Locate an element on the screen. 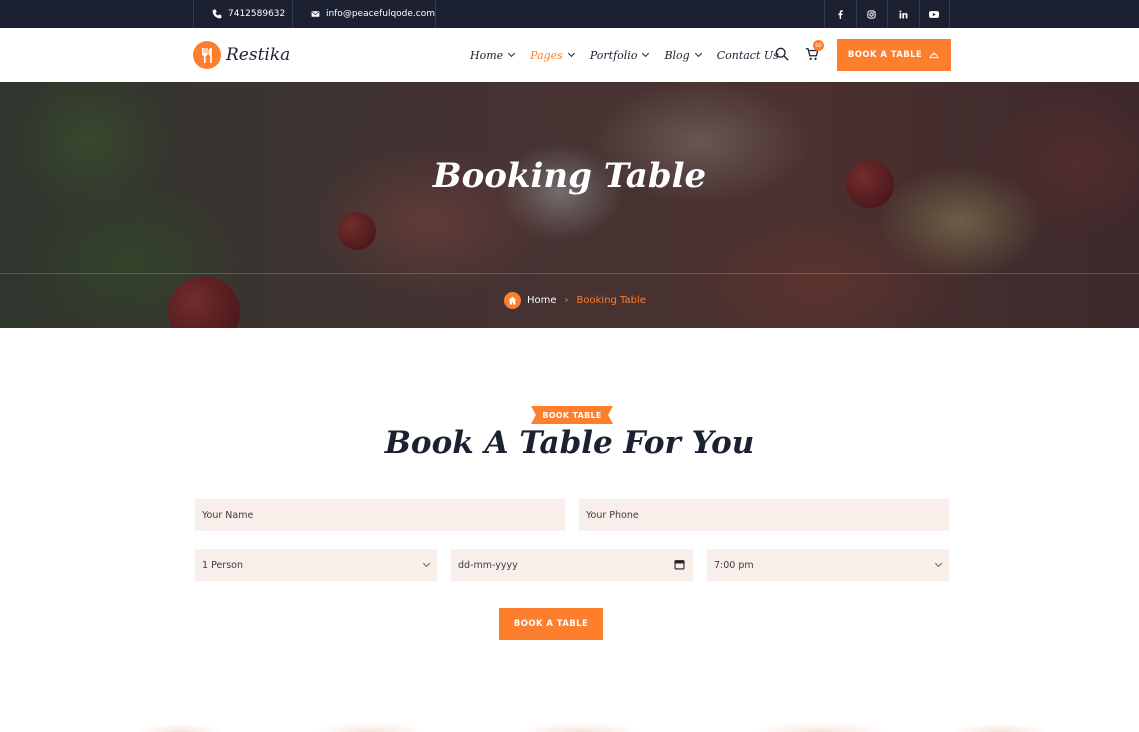 The image size is (1139, 732). top-bar: 7412589632 info@peacefulqode.com is located at coordinates (569, 14).